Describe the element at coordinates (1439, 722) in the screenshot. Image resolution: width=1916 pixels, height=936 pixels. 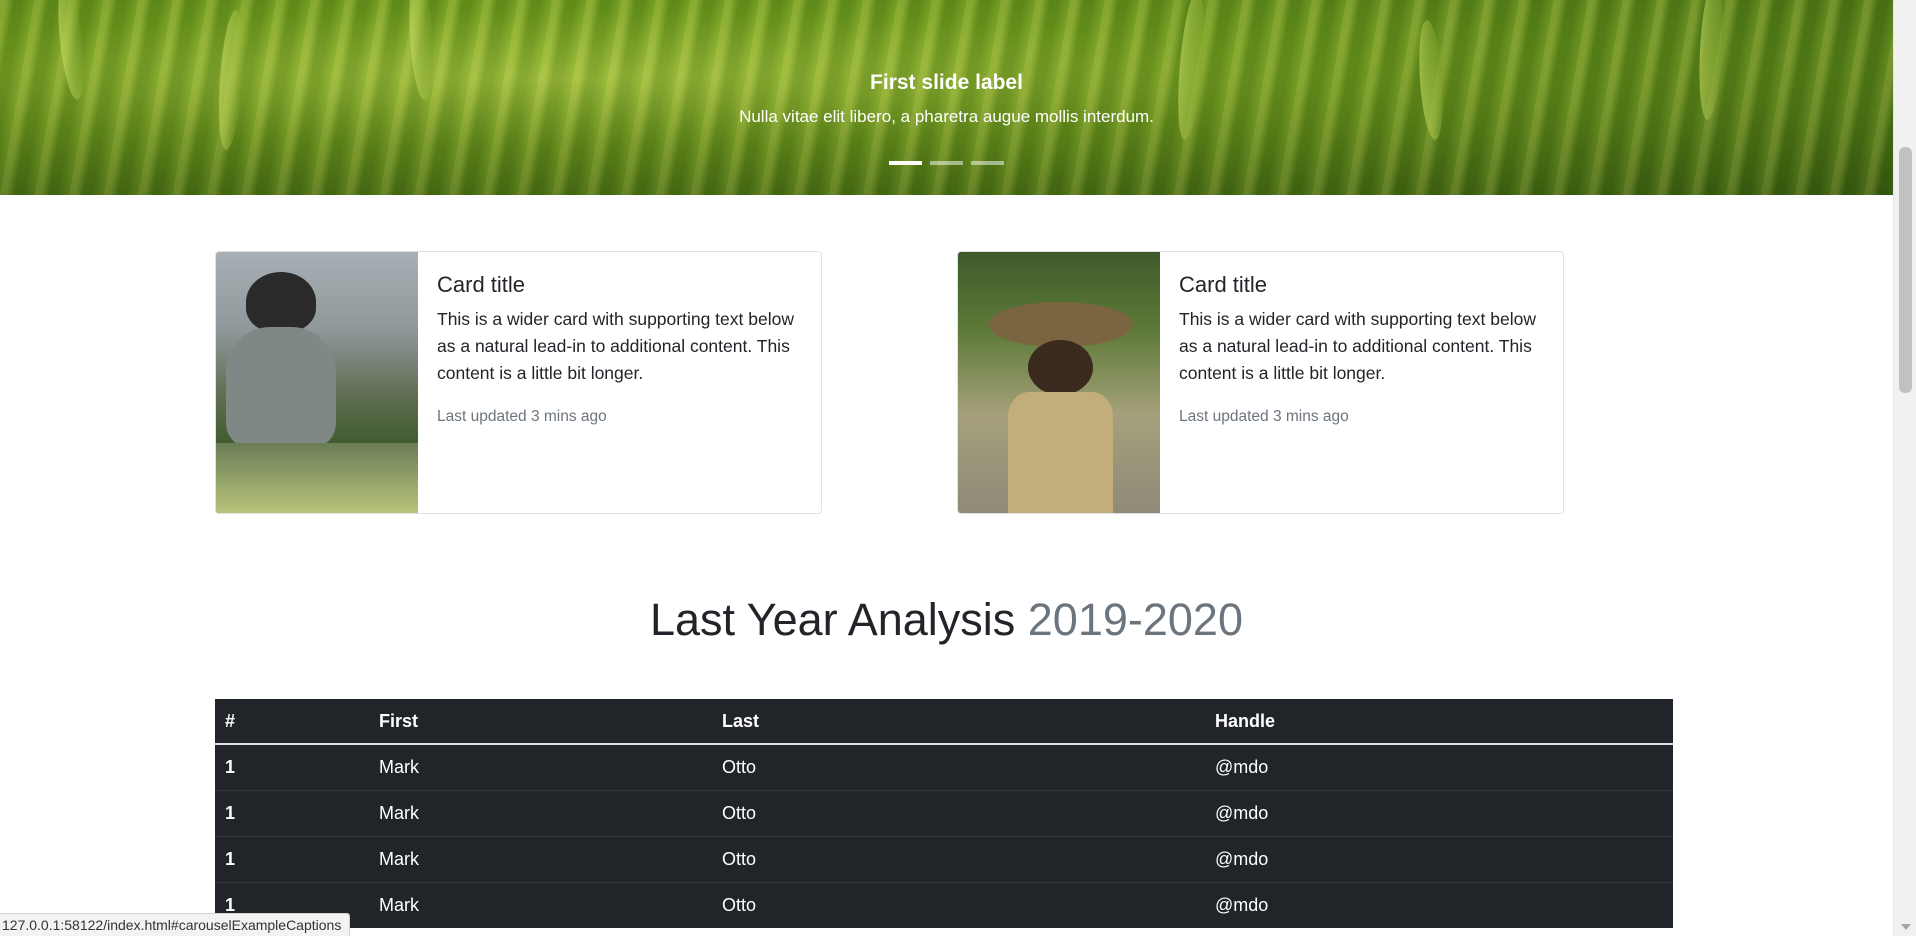
I see `table-header-handle: Handle` at that location.